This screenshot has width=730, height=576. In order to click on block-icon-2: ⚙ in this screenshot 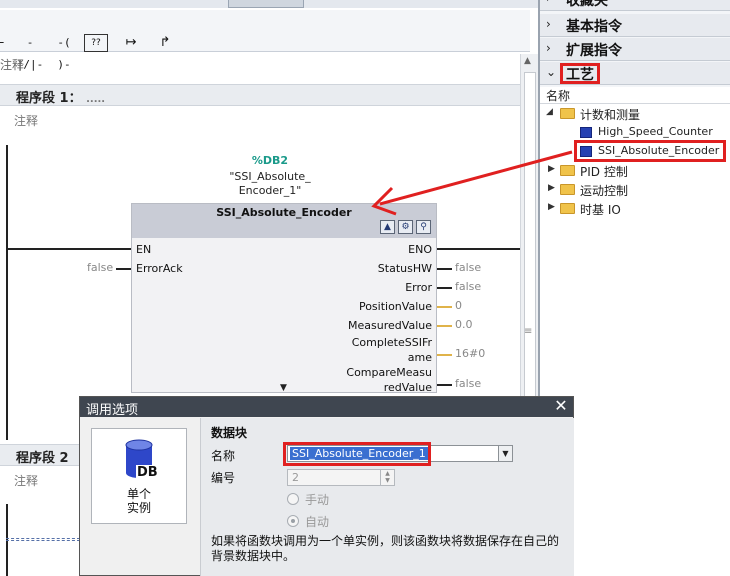, I will do `click(405, 227)`.